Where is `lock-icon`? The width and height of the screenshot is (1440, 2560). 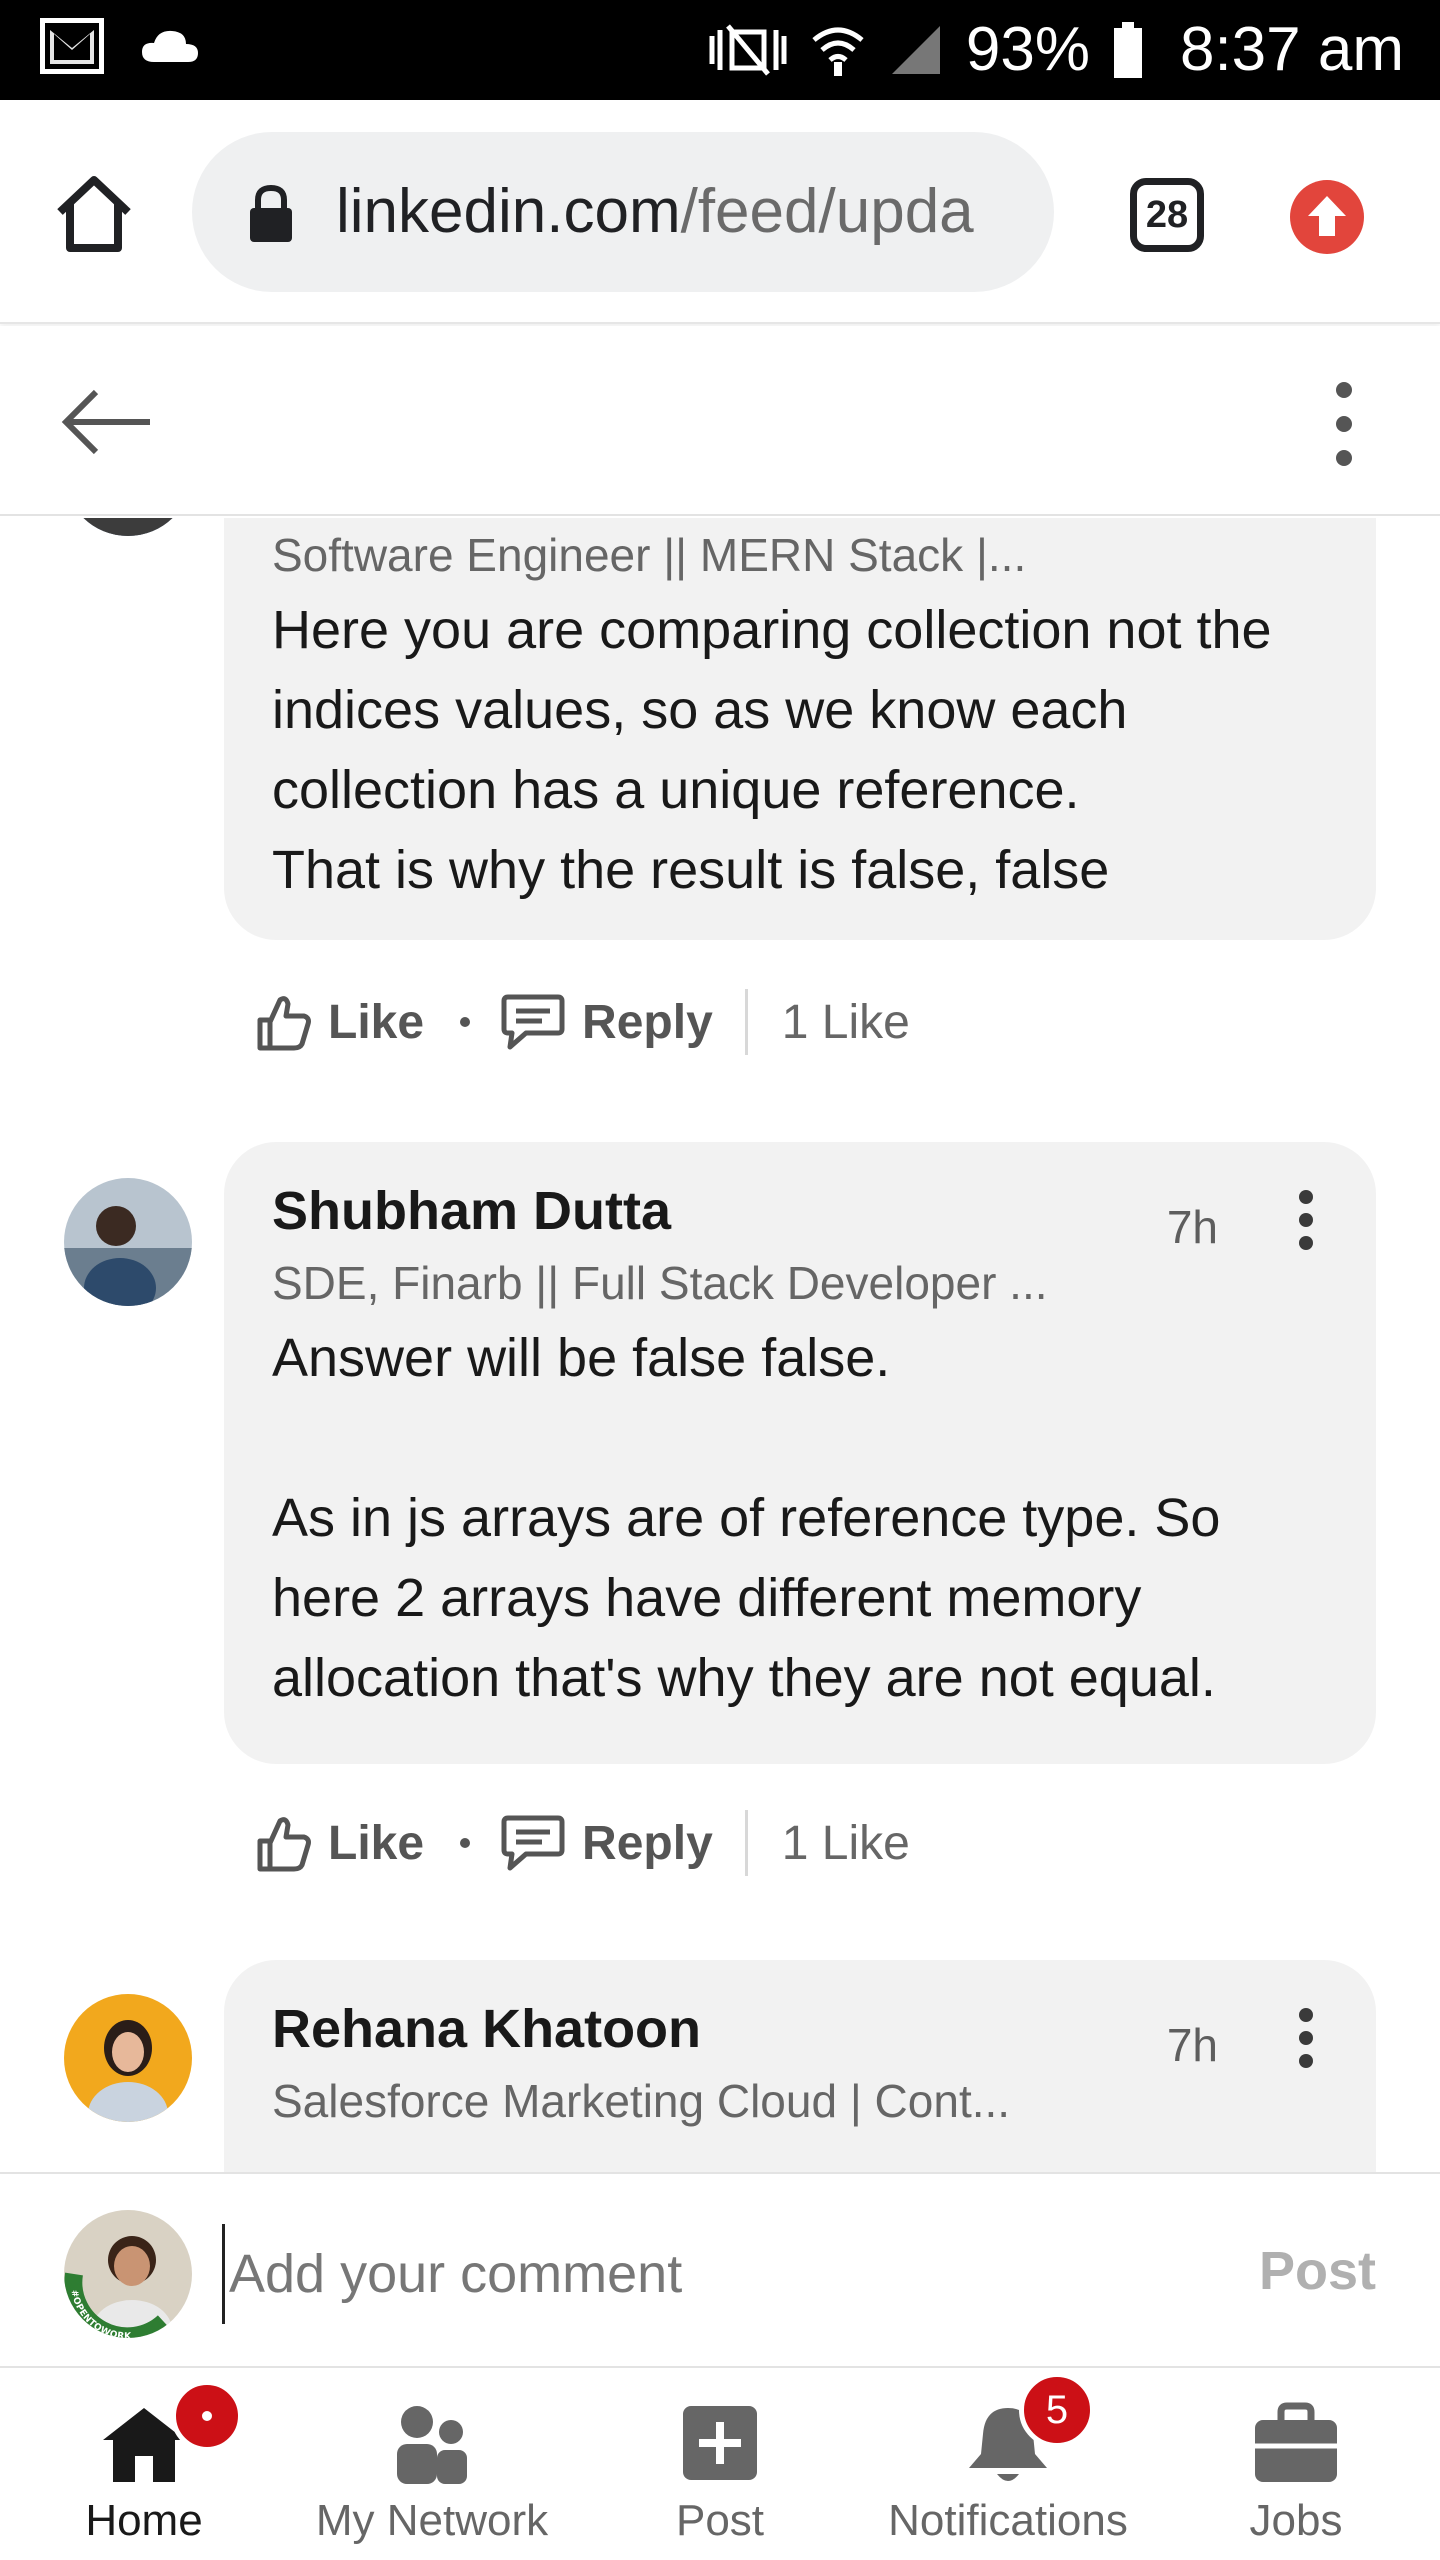
lock-icon is located at coordinates (271, 213).